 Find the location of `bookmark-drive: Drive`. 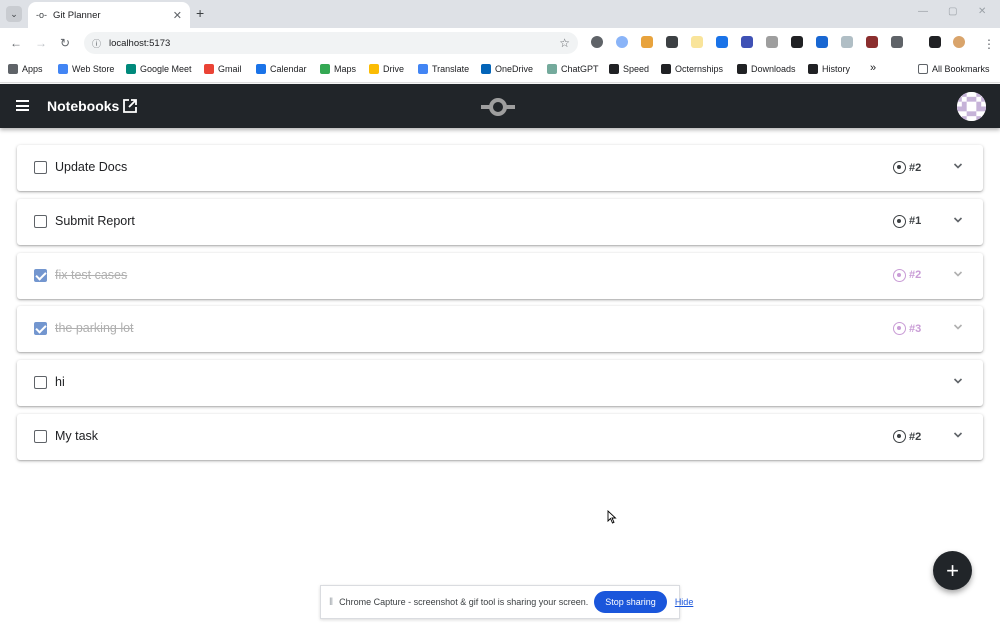

bookmark-drive: Drive is located at coordinates (386, 69).